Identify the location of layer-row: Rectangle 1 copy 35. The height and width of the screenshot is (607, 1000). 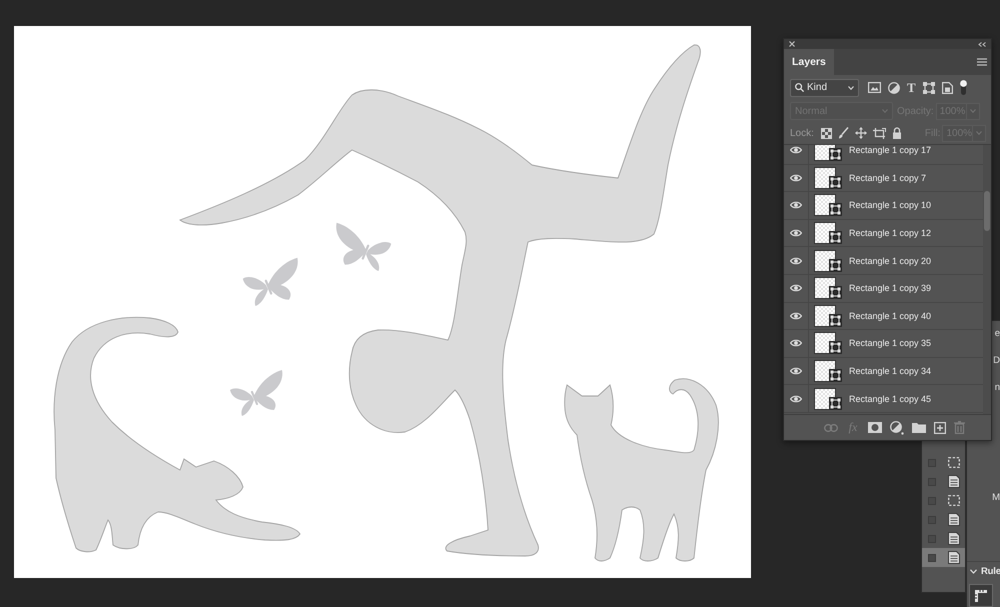
(883, 344).